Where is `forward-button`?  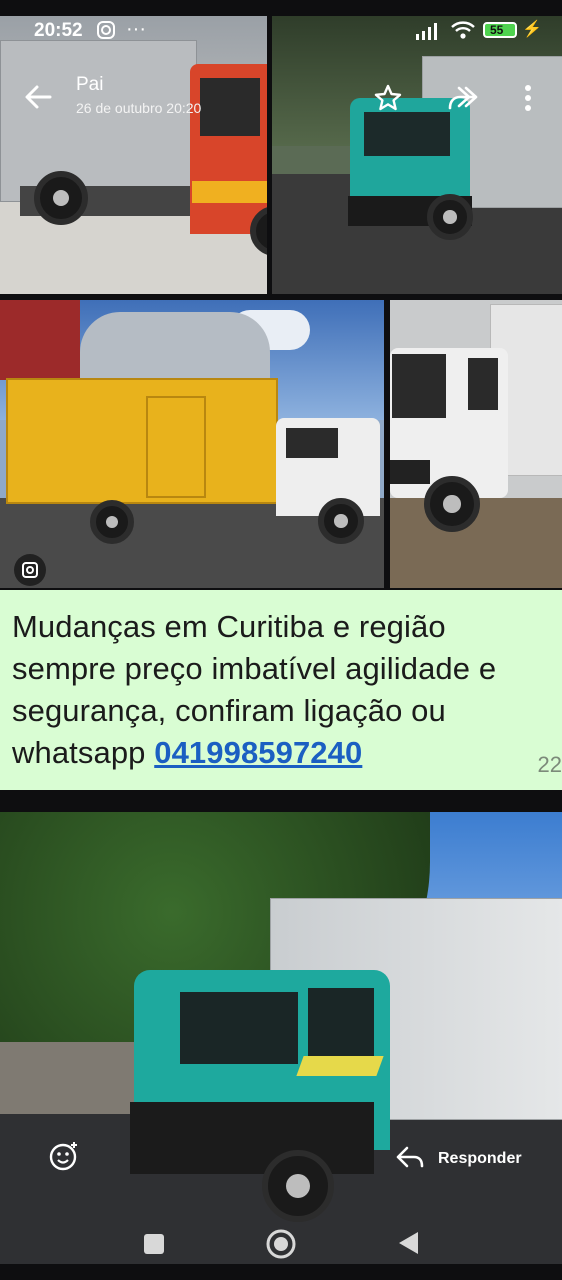 forward-button is located at coordinates (461, 98).